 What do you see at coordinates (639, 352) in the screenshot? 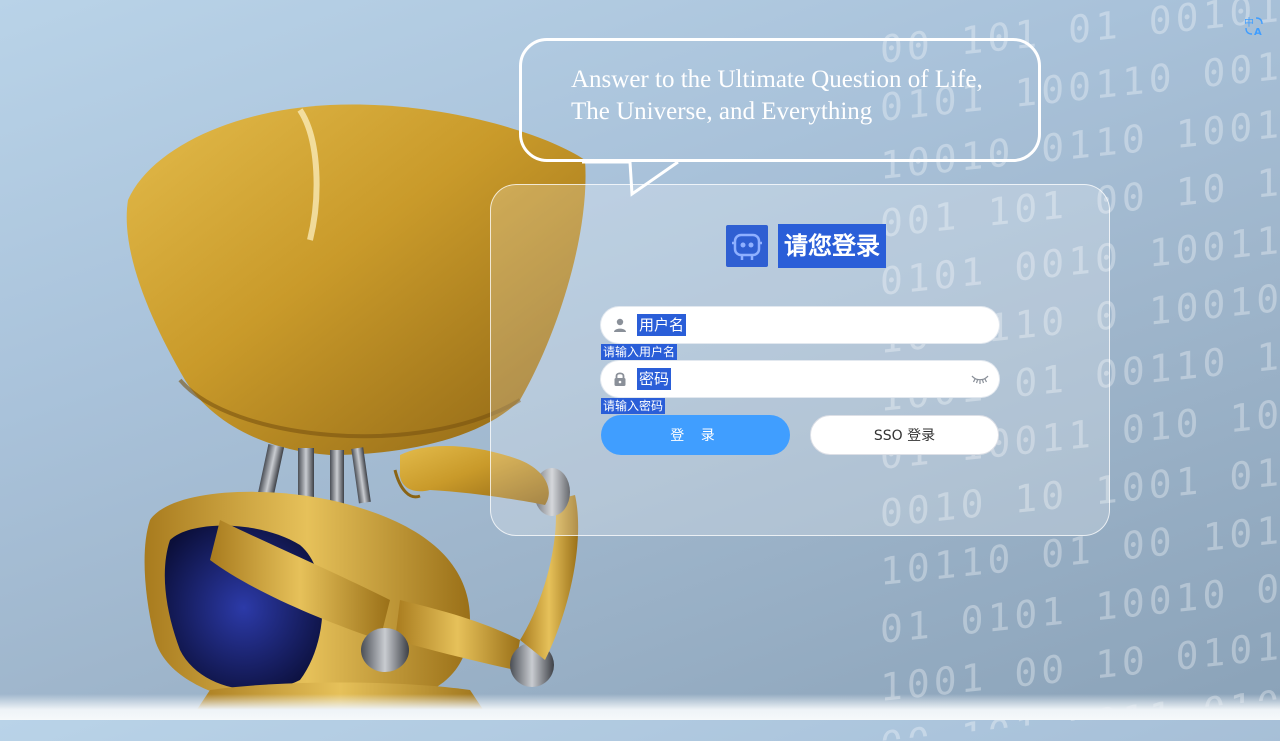
I see `username-hint: 请输入用户名` at bounding box center [639, 352].